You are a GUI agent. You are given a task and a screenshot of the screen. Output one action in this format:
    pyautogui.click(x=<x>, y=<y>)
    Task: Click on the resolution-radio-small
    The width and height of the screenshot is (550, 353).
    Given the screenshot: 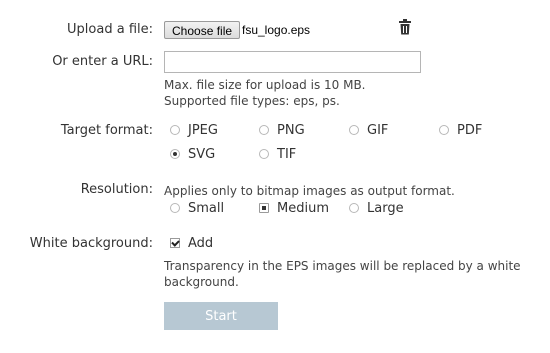 What is the action you would take?
    pyautogui.click(x=175, y=208)
    